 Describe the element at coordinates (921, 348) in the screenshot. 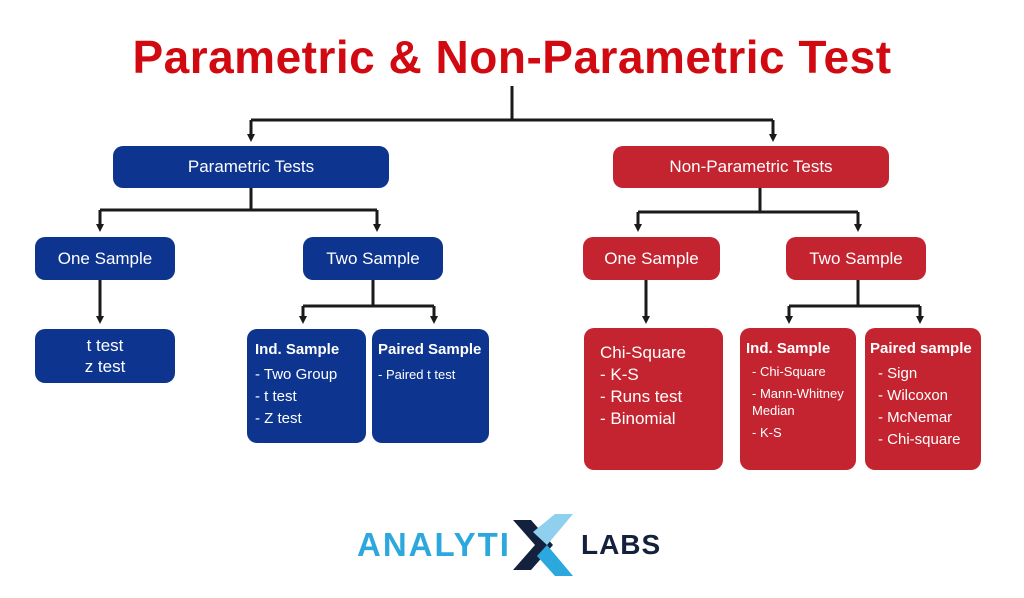

I see `np-paired-sample-title: Paired sample` at that location.